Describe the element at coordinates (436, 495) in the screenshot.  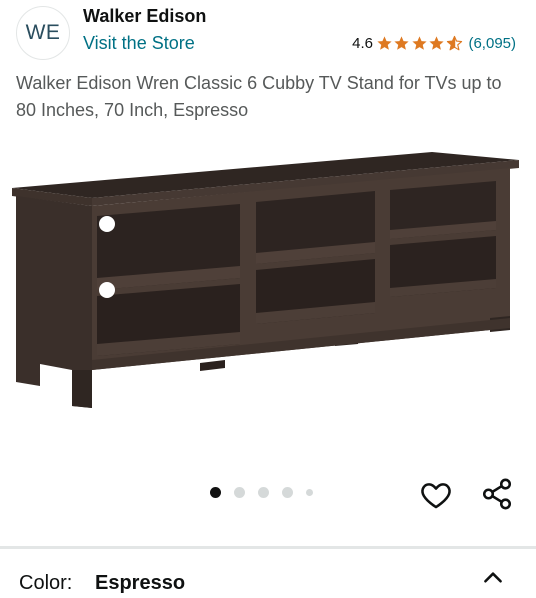
I see `heart-icon` at that location.